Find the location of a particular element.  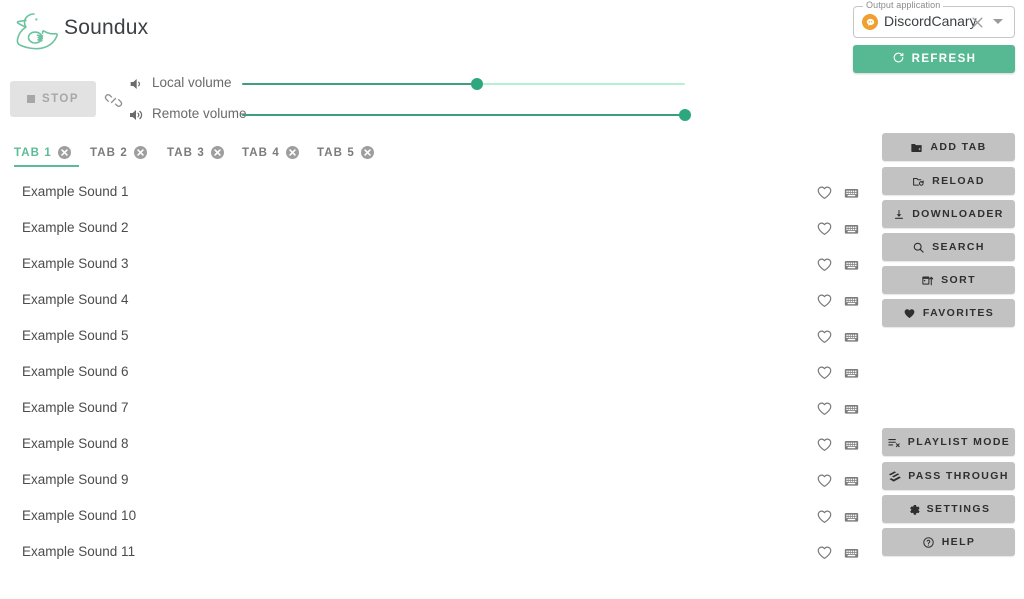

sound-row: Example Sound 3 is located at coordinates (434, 265).